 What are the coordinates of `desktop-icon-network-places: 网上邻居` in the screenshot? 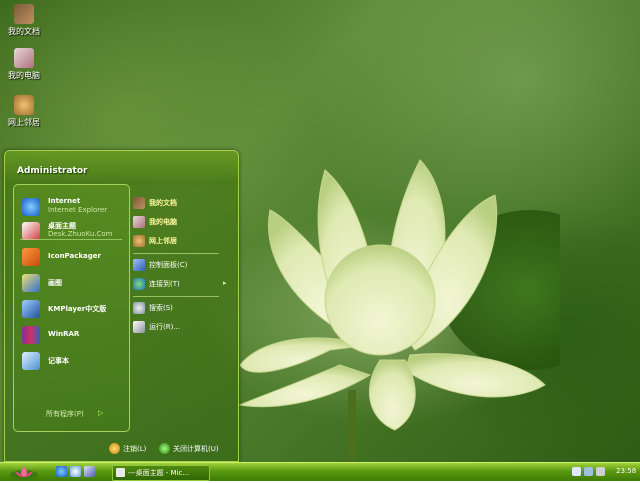 It's located at (24, 111).